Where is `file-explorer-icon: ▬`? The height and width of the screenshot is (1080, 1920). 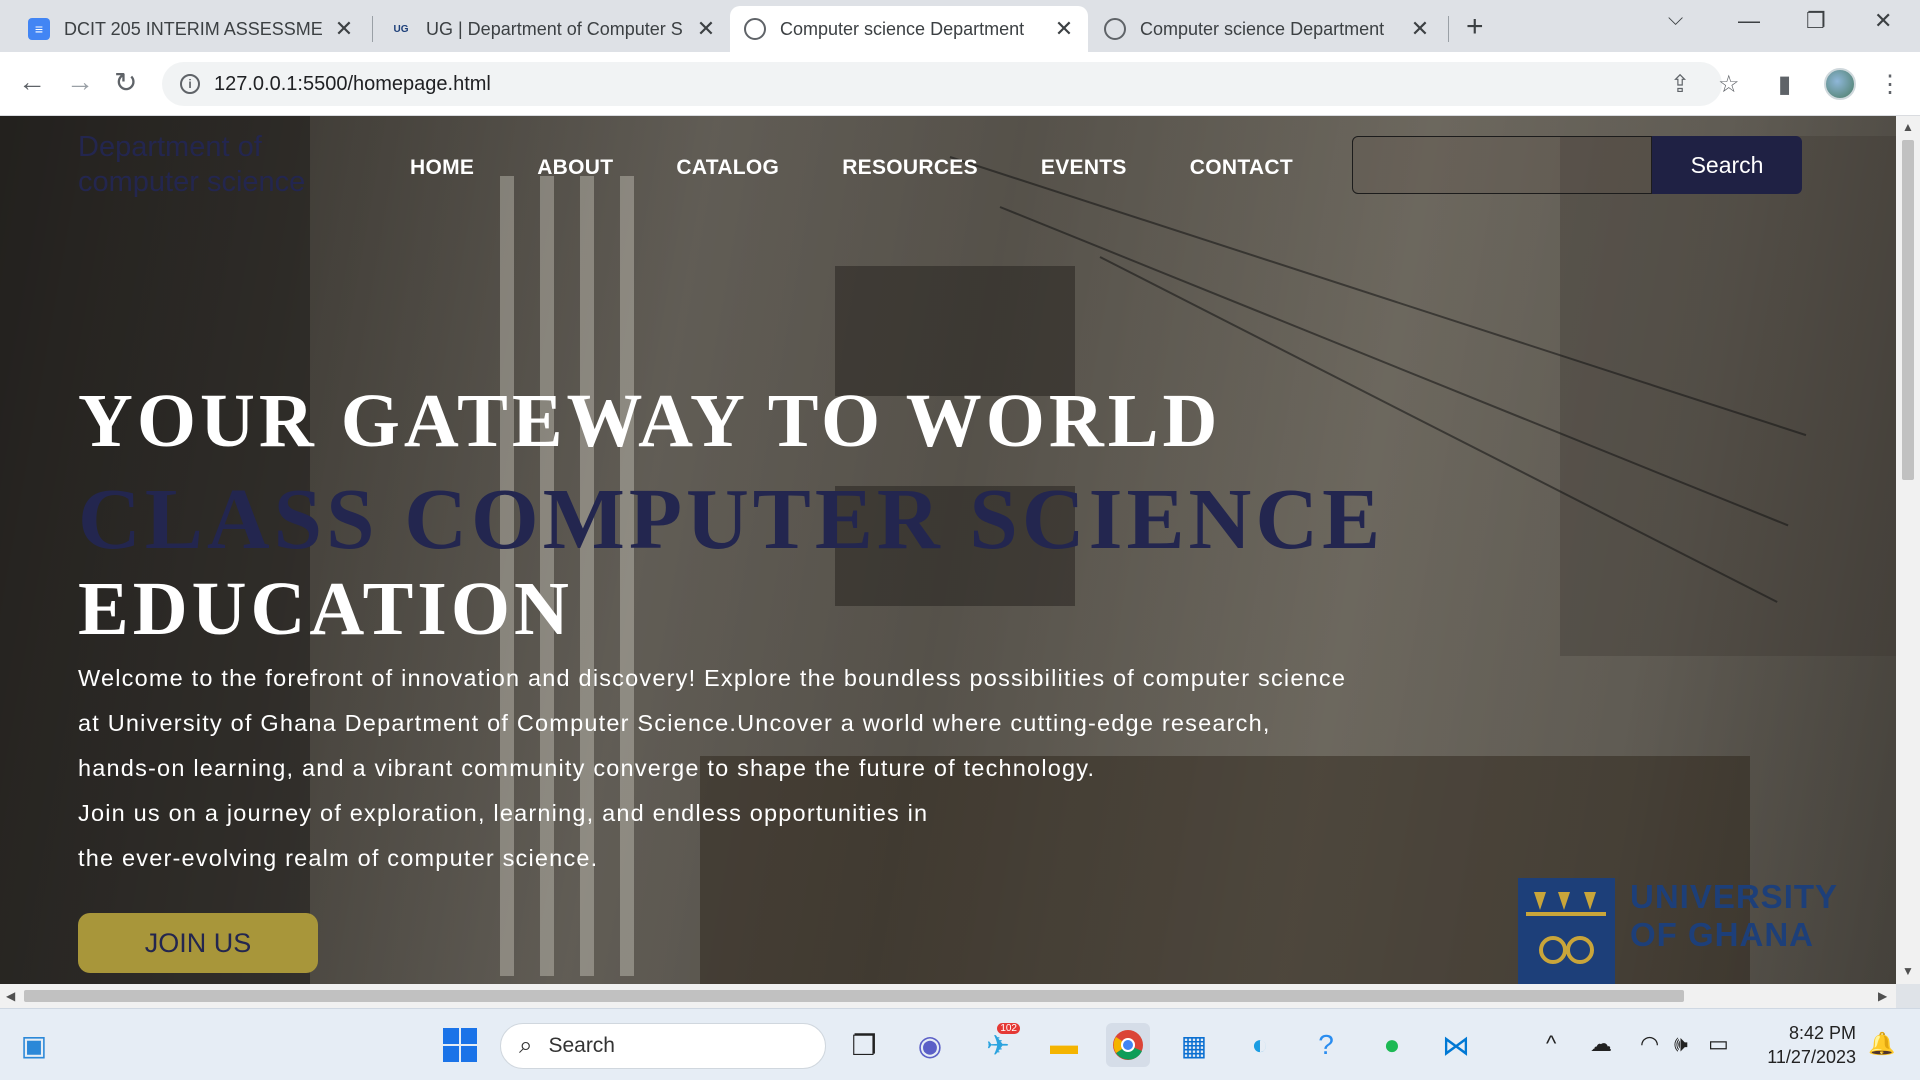
file-explorer-icon: ▬ is located at coordinates (1064, 1045).